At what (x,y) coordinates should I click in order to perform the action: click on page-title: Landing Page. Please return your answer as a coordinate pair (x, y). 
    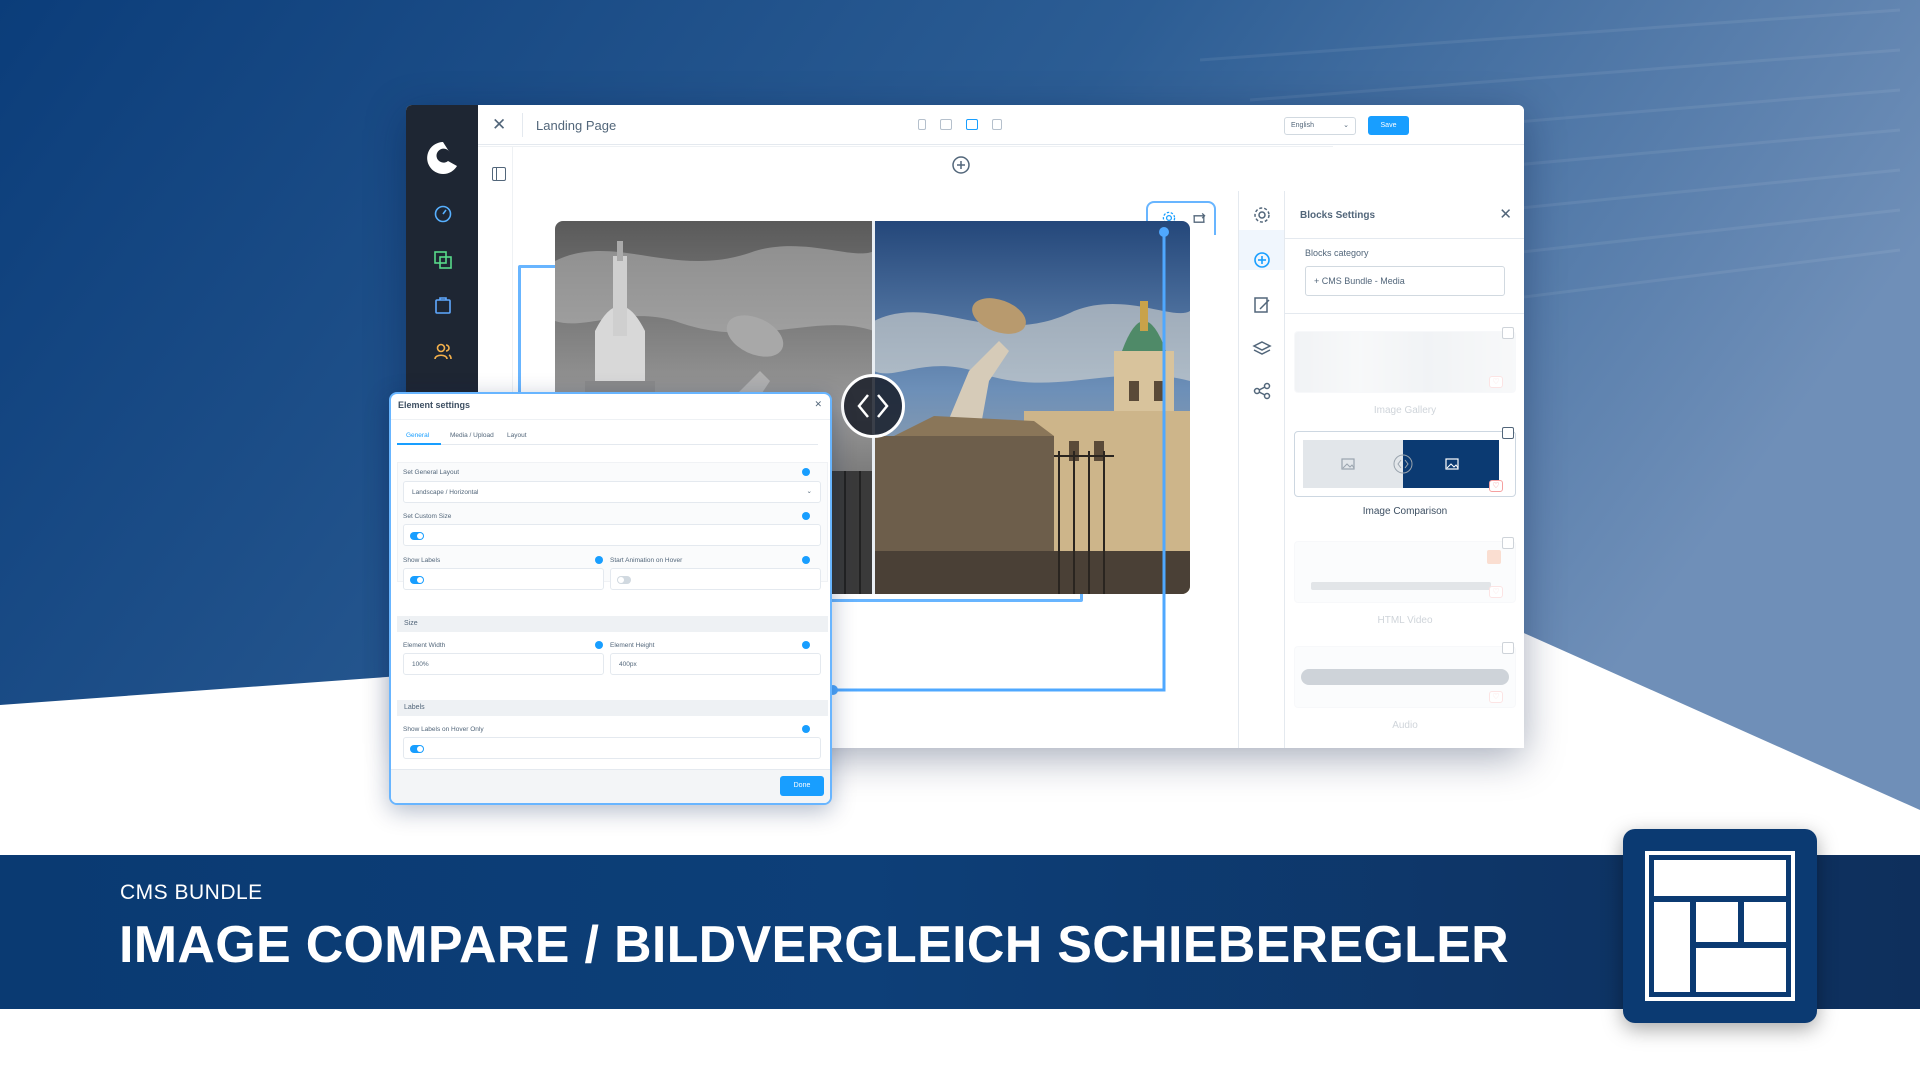
    Looking at the image, I should click on (576, 125).